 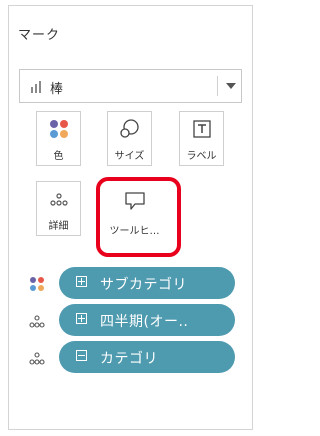 I want to click on dropdown-divider, so click(x=217, y=86).